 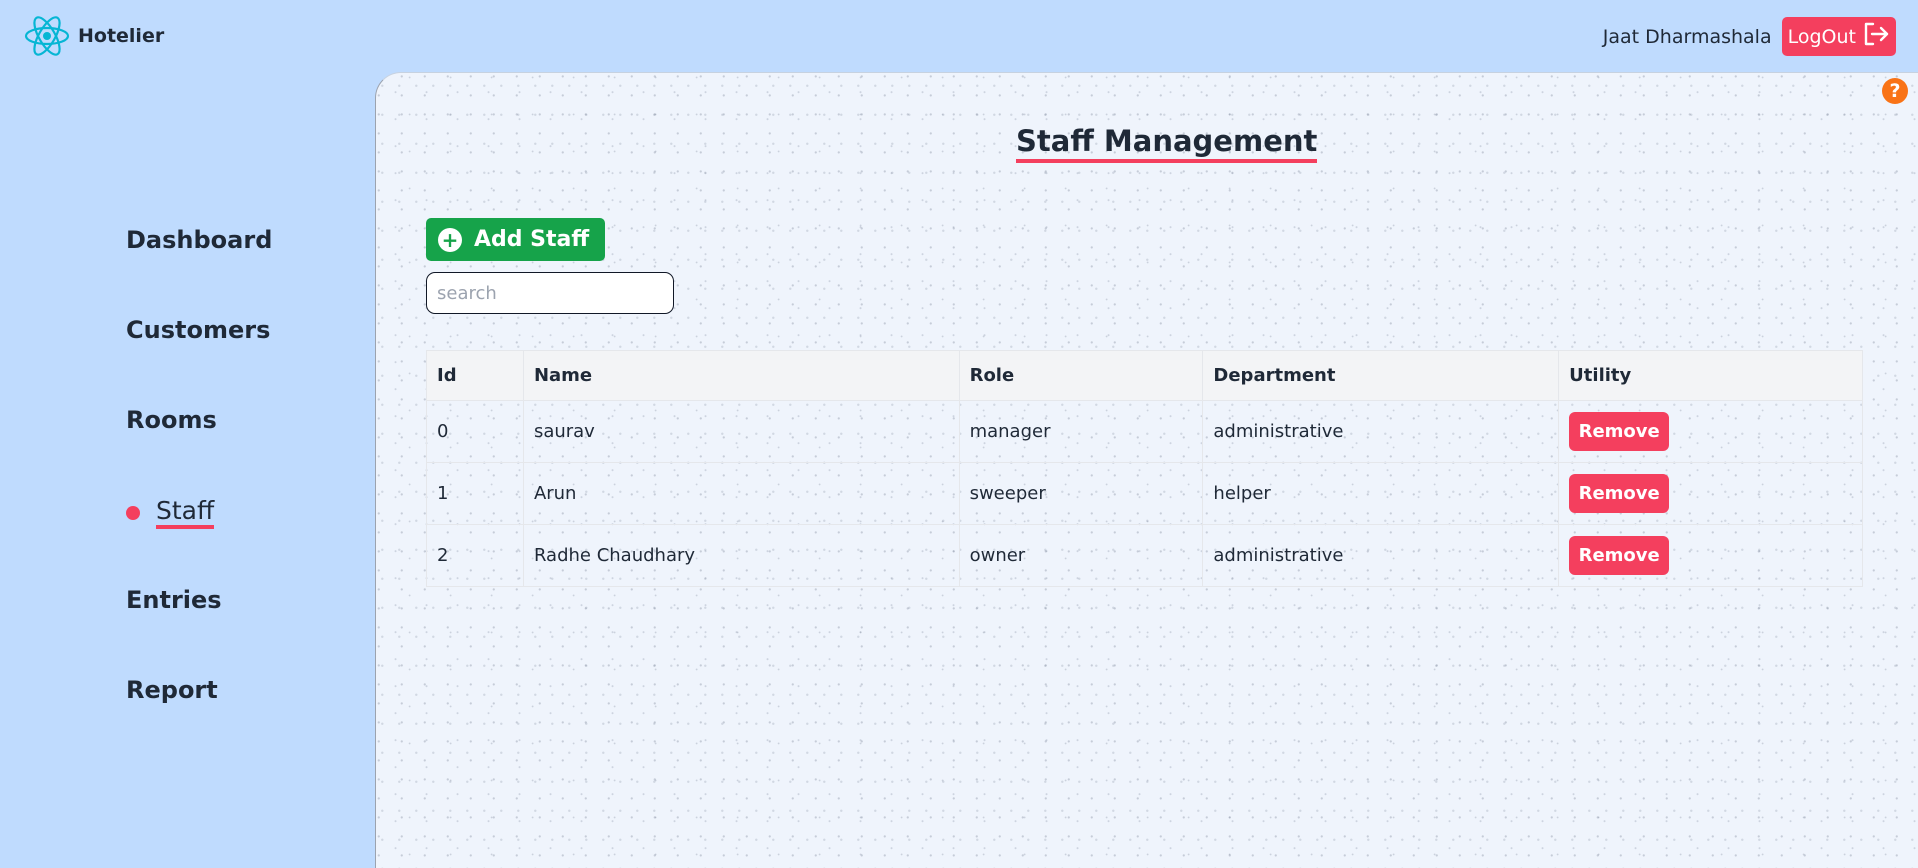 What do you see at coordinates (121, 36) in the screenshot?
I see `app-name: Hotelier` at bounding box center [121, 36].